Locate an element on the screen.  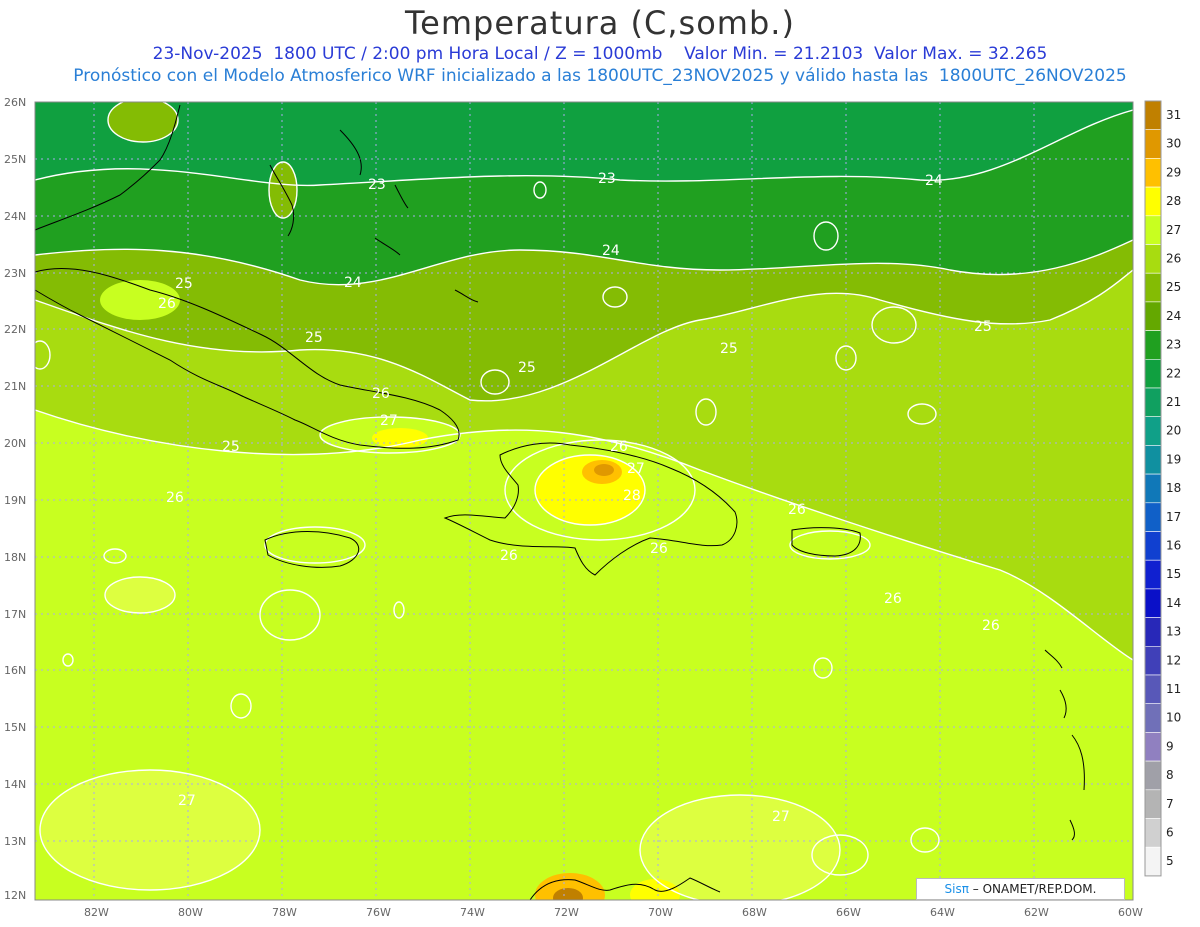
lon-label: 80W is located at coordinates (190, 912).